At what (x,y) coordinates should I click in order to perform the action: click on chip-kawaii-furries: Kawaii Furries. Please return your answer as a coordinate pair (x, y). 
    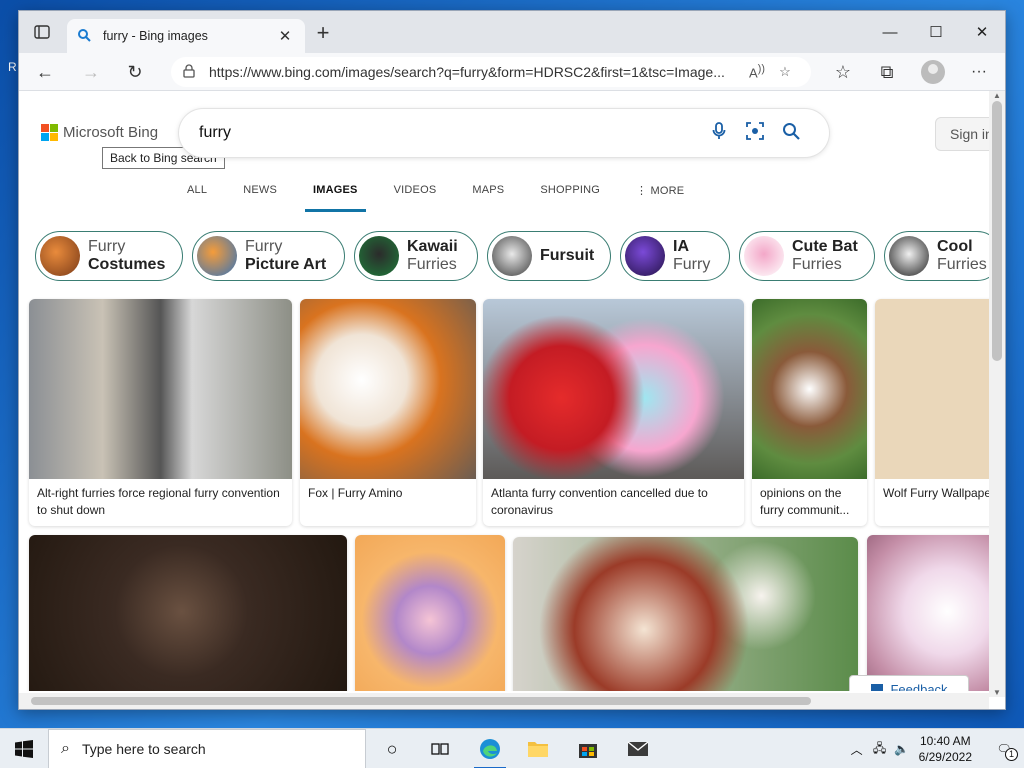
    Looking at the image, I should click on (416, 256).